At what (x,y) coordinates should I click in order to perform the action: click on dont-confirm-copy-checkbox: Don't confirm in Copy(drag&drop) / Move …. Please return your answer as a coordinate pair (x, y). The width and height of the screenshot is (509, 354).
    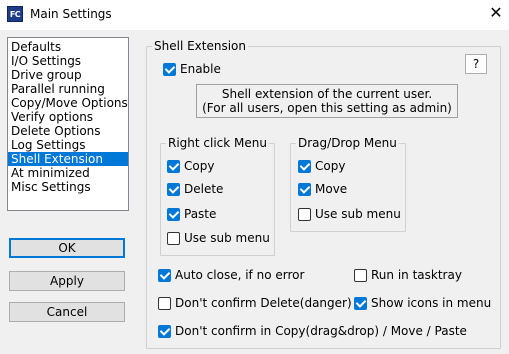
    Looking at the image, I should click on (312, 331).